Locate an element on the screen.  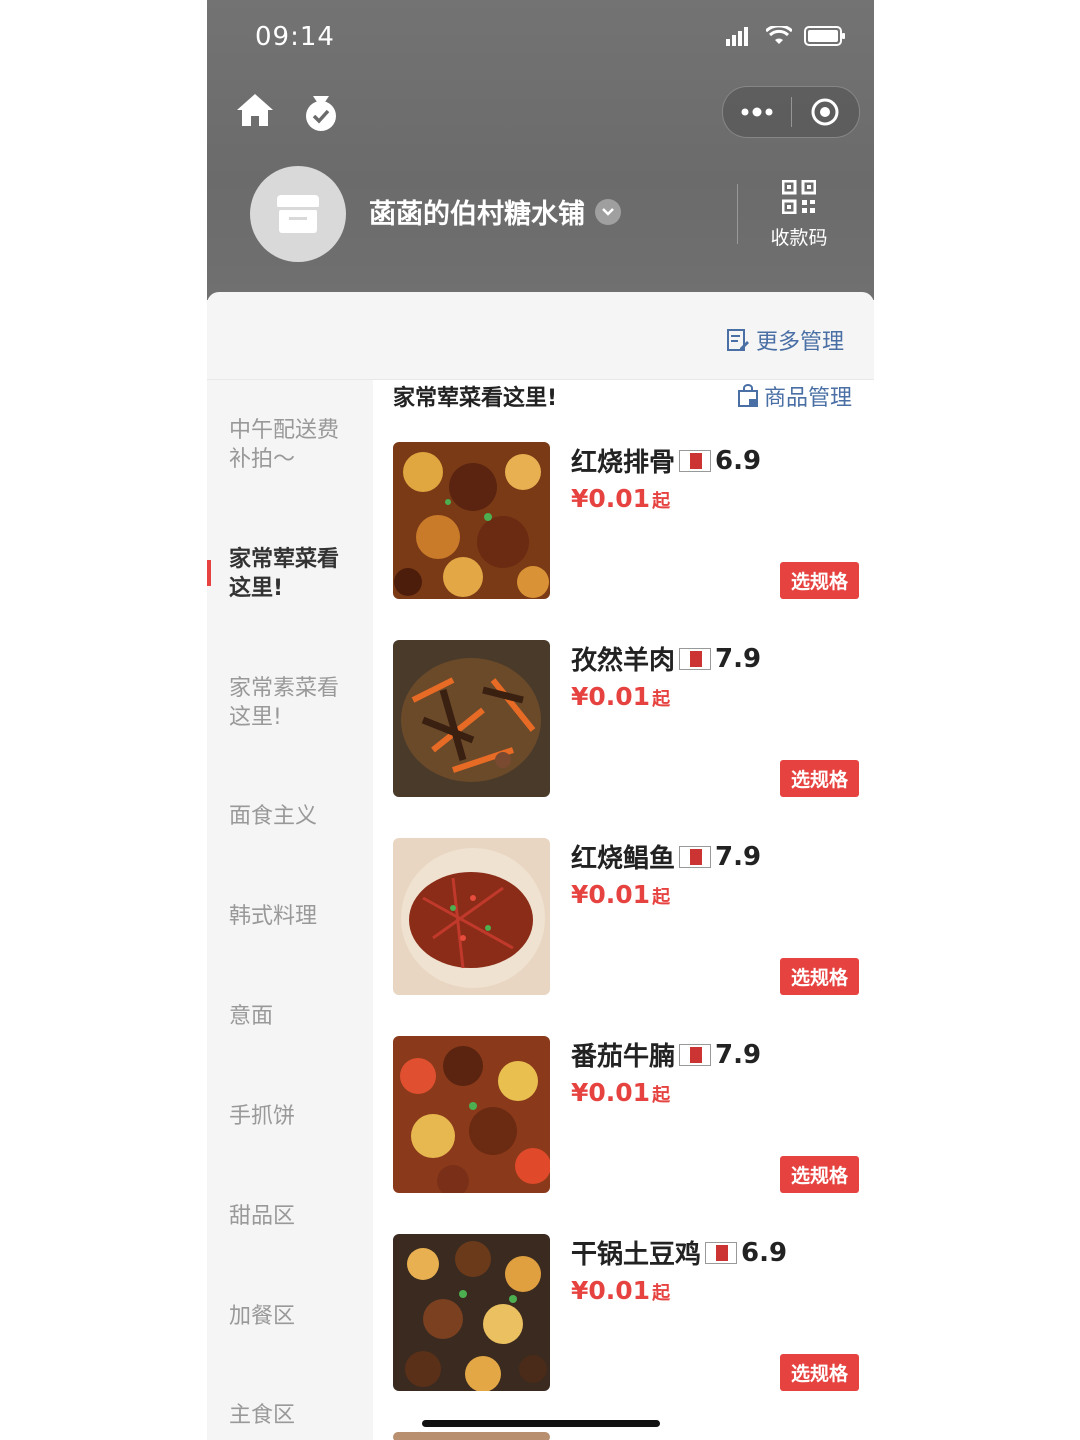
more-menu-button is located at coordinates (757, 112).